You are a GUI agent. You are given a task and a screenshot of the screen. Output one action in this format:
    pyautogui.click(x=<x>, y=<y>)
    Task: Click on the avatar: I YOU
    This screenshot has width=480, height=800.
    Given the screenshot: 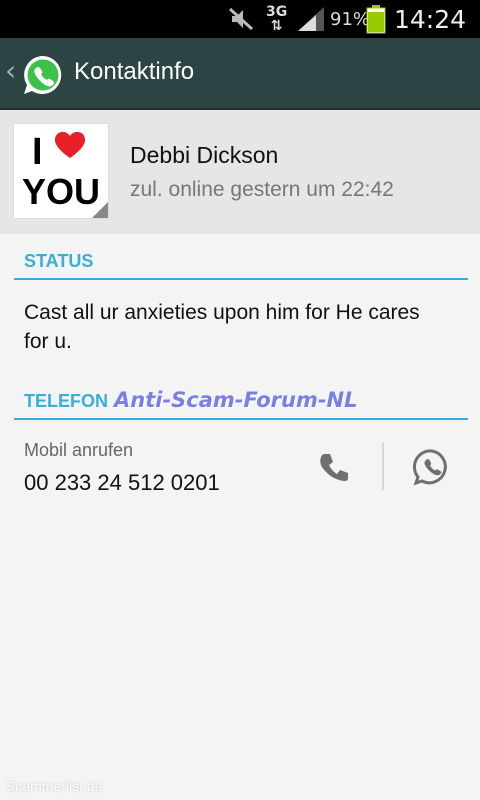 What is the action you would take?
    pyautogui.click(x=61, y=171)
    